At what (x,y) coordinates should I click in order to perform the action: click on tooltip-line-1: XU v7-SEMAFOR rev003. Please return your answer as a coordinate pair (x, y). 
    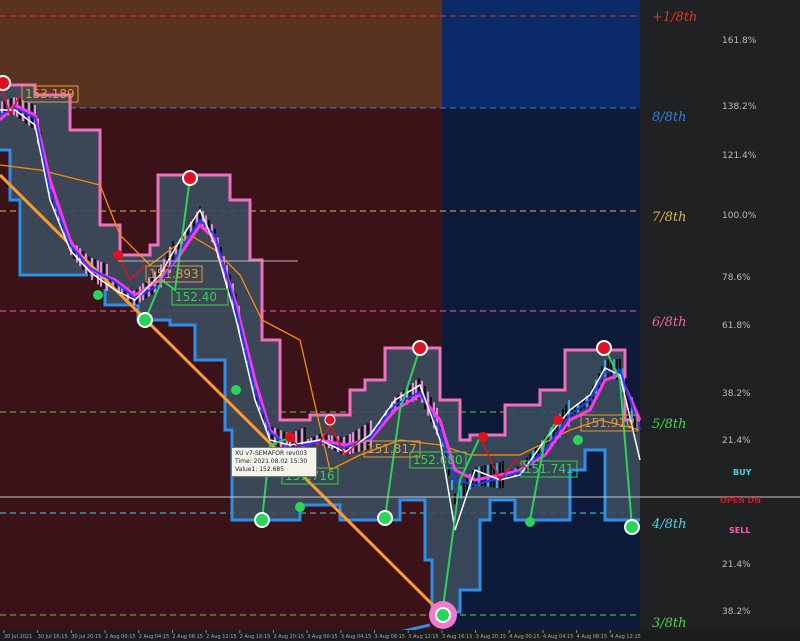
    Looking at the image, I should click on (271, 453).